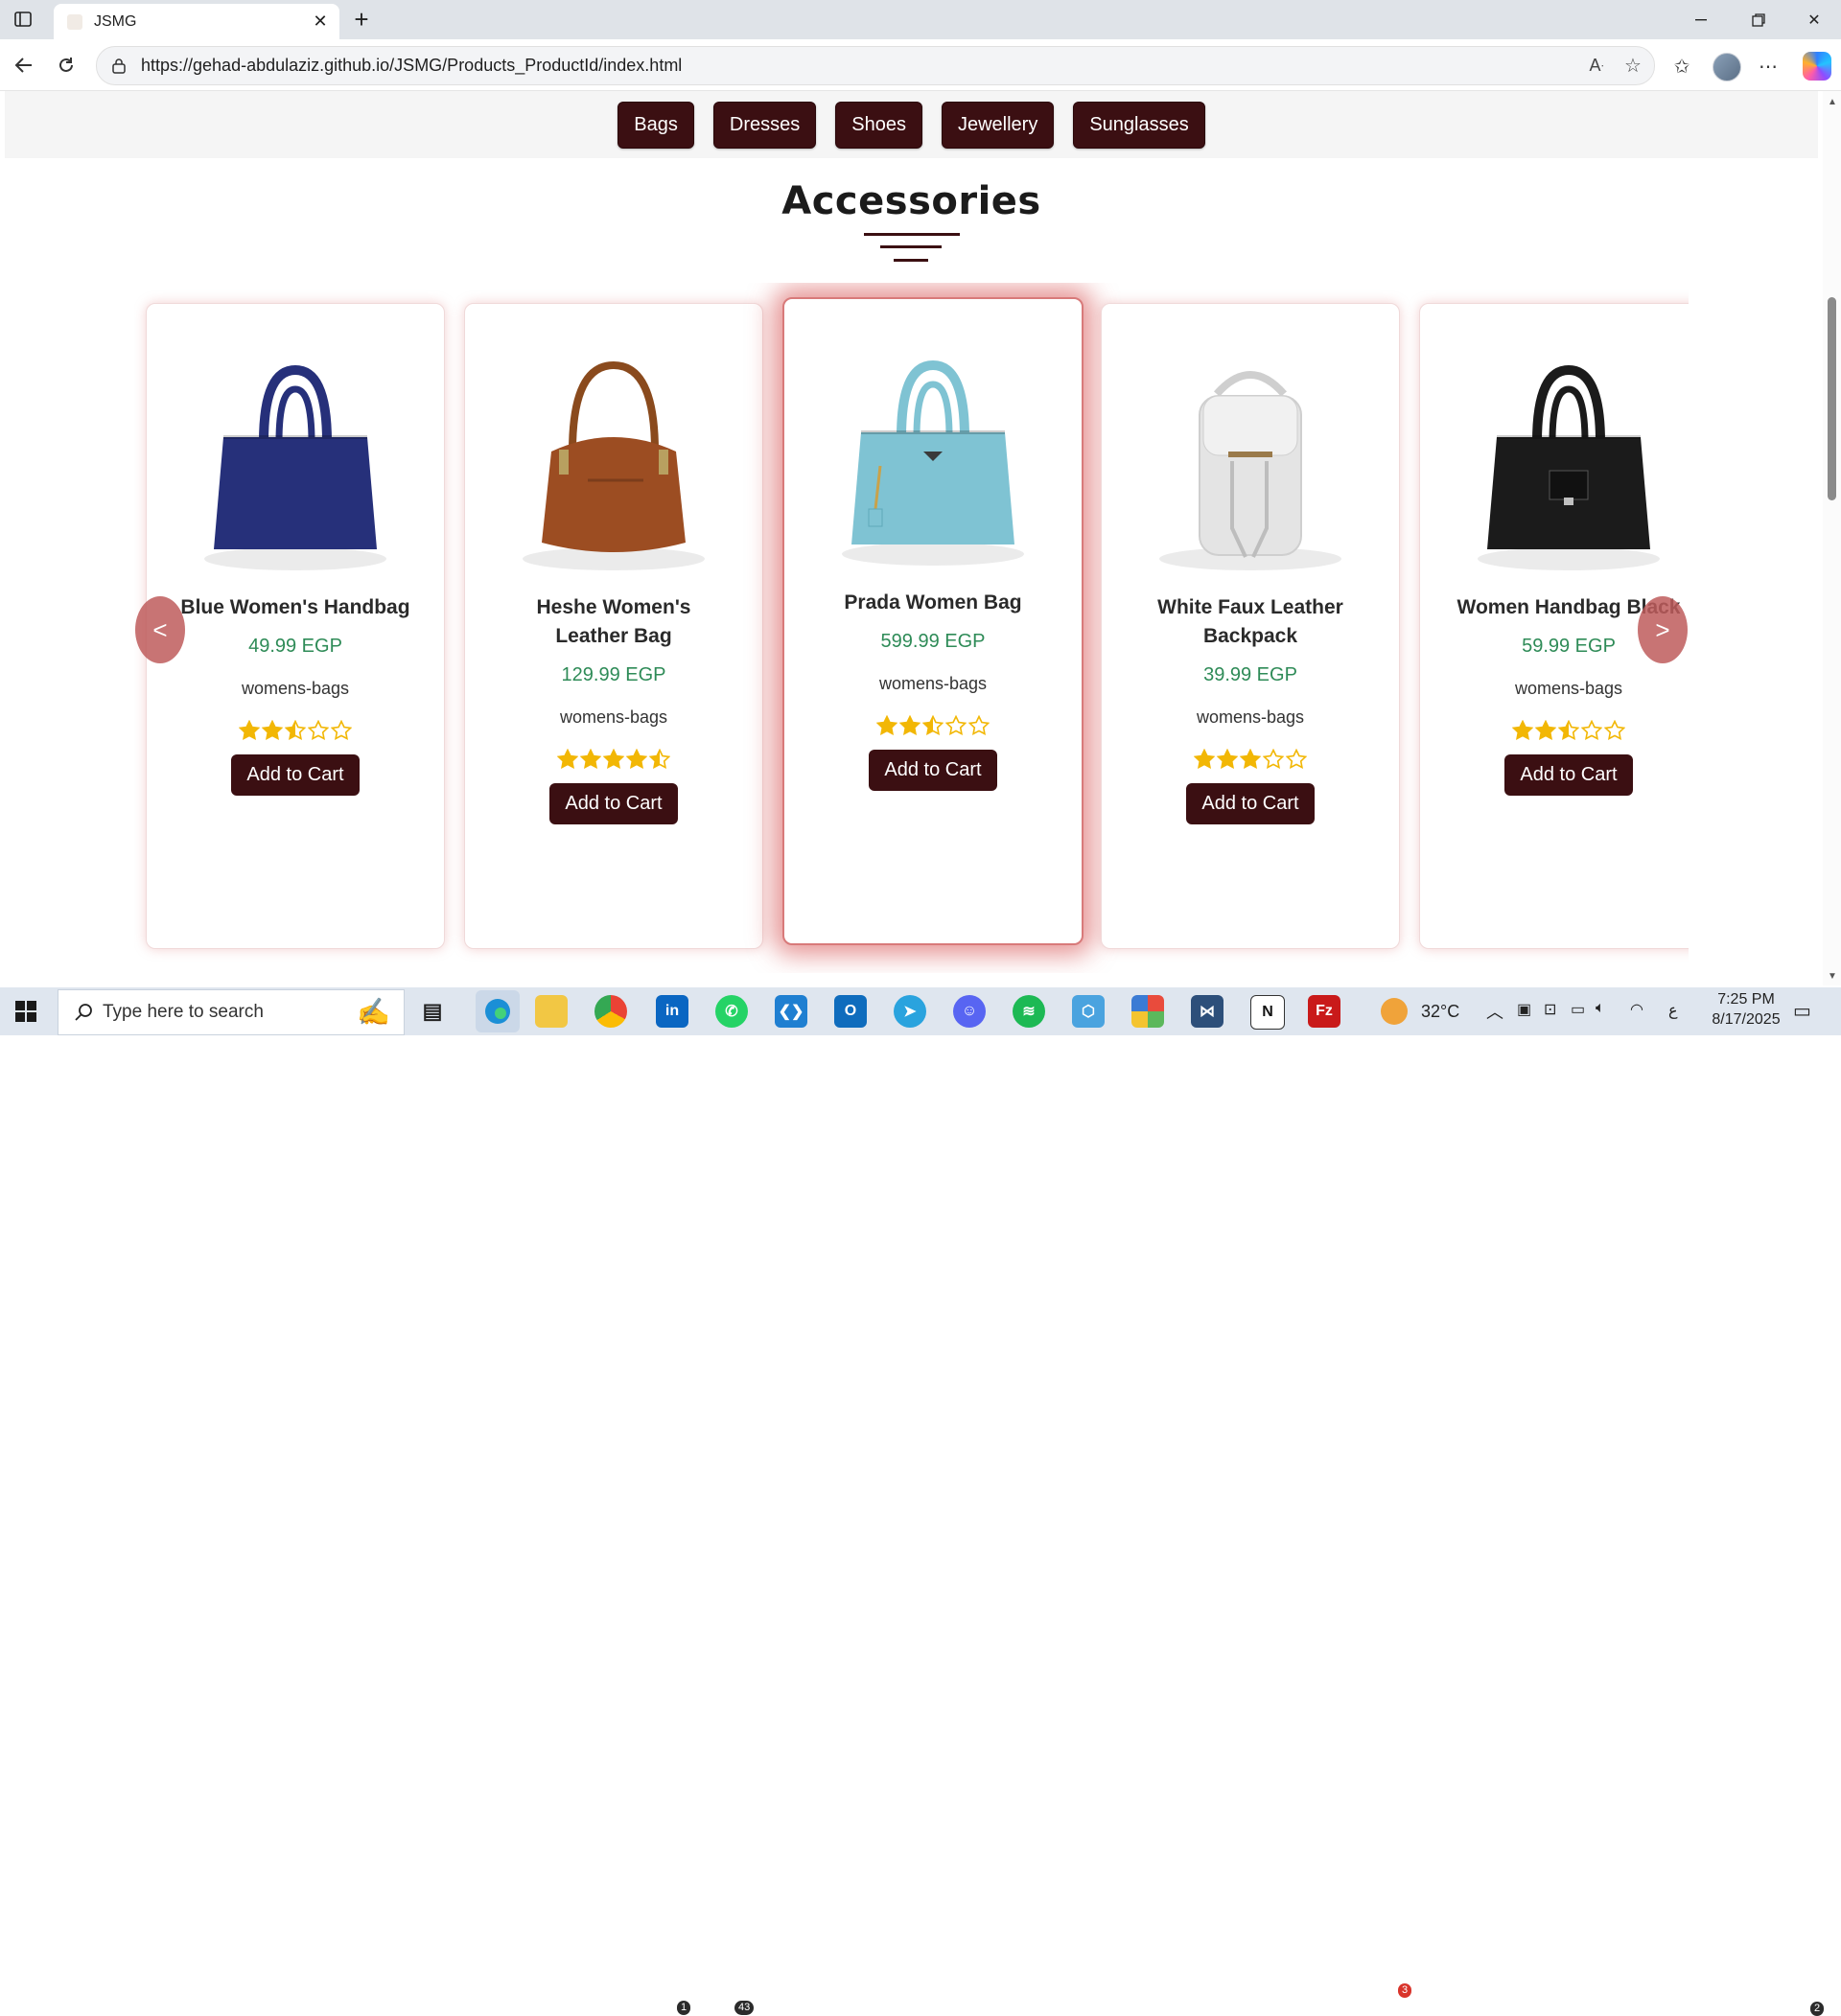 This screenshot has width=1841, height=2016. I want to click on clock: 7:25 PM 8/17/2025, so click(1746, 1010).